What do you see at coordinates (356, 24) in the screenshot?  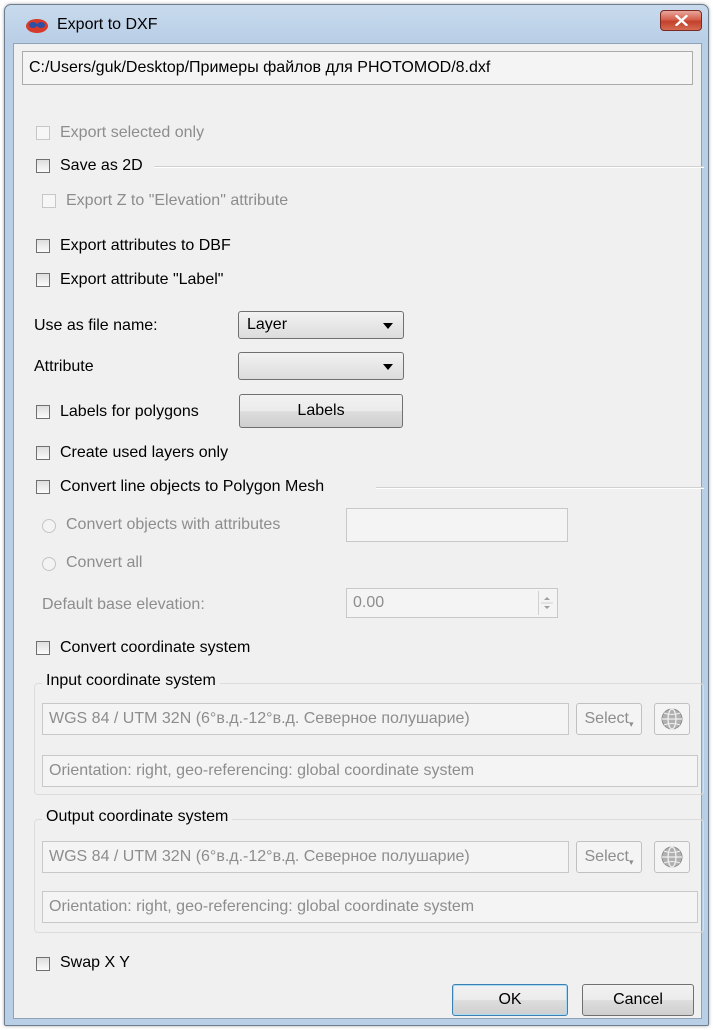 I see `title-bar: Export to DXF` at bounding box center [356, 24].